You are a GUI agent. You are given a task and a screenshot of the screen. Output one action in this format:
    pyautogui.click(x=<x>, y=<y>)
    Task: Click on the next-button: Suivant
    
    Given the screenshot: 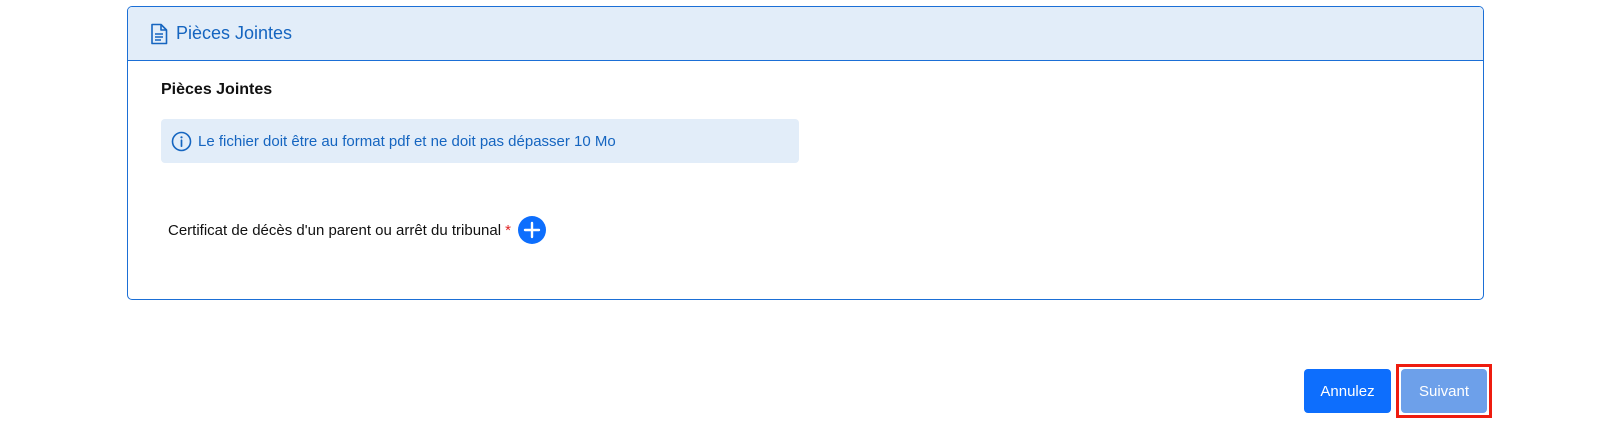 What is the action you would take?
    pyautogui.click(x=1444, y=391)
    